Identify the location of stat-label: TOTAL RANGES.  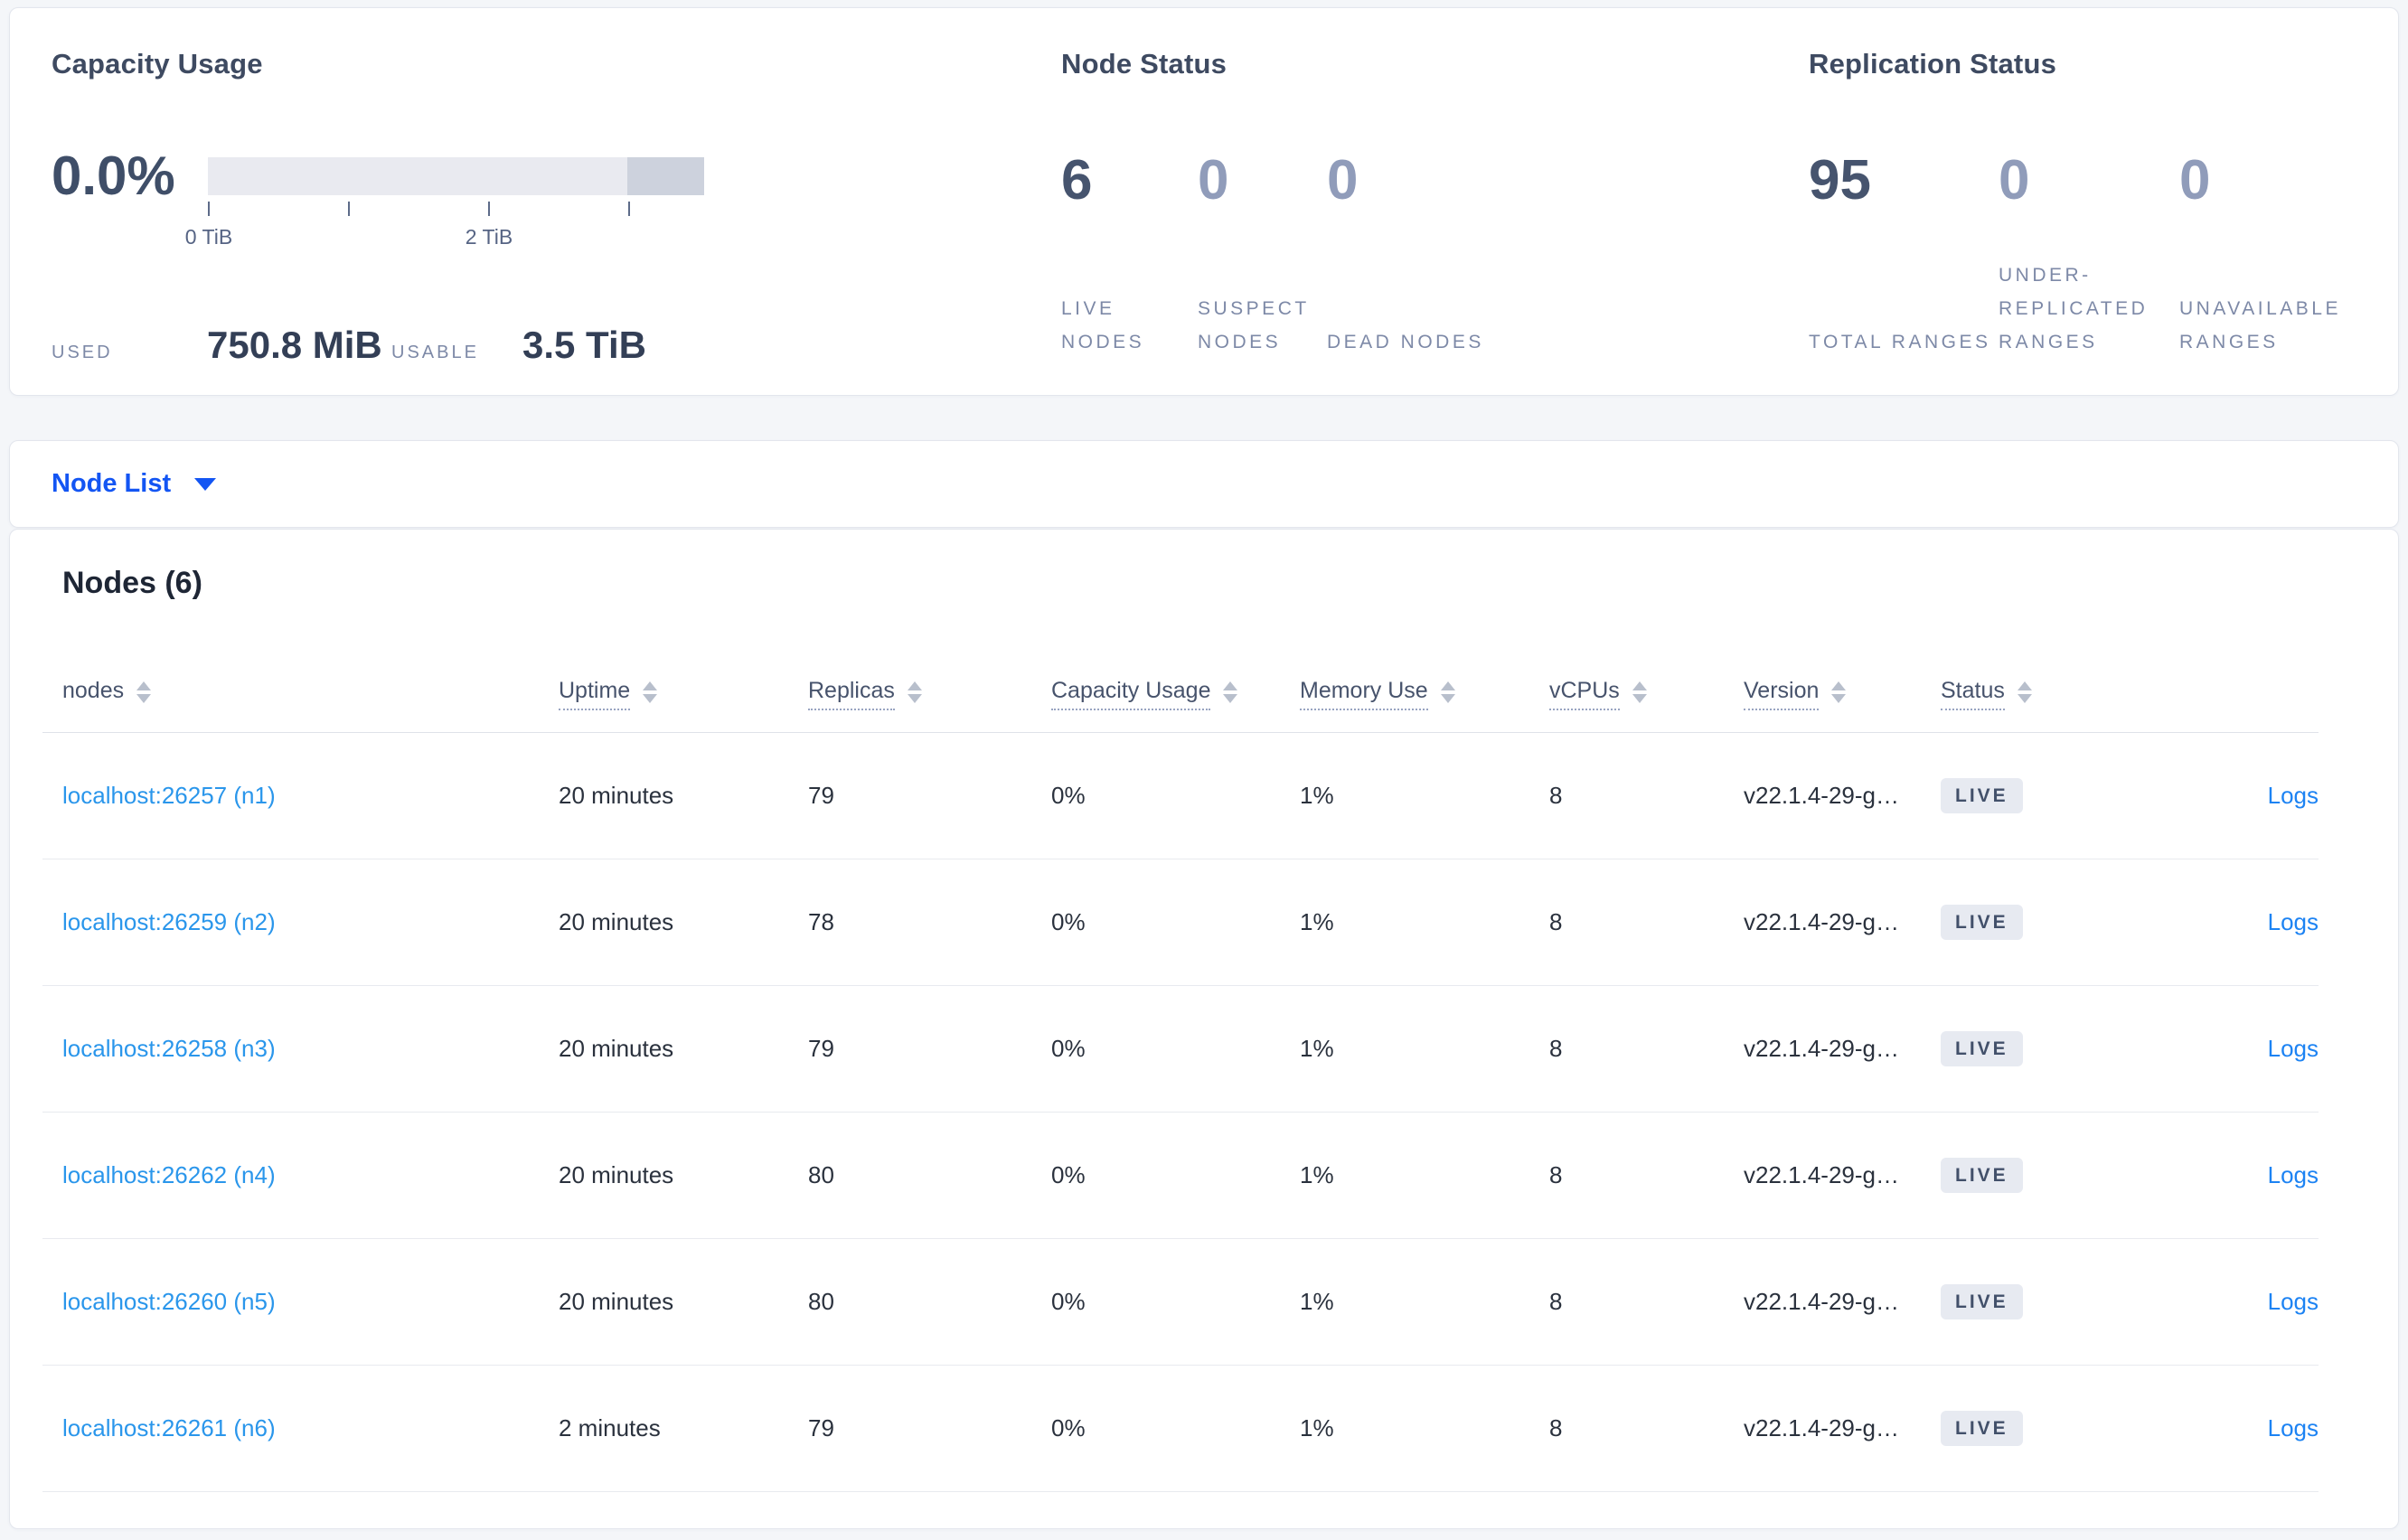
(1900, 342).